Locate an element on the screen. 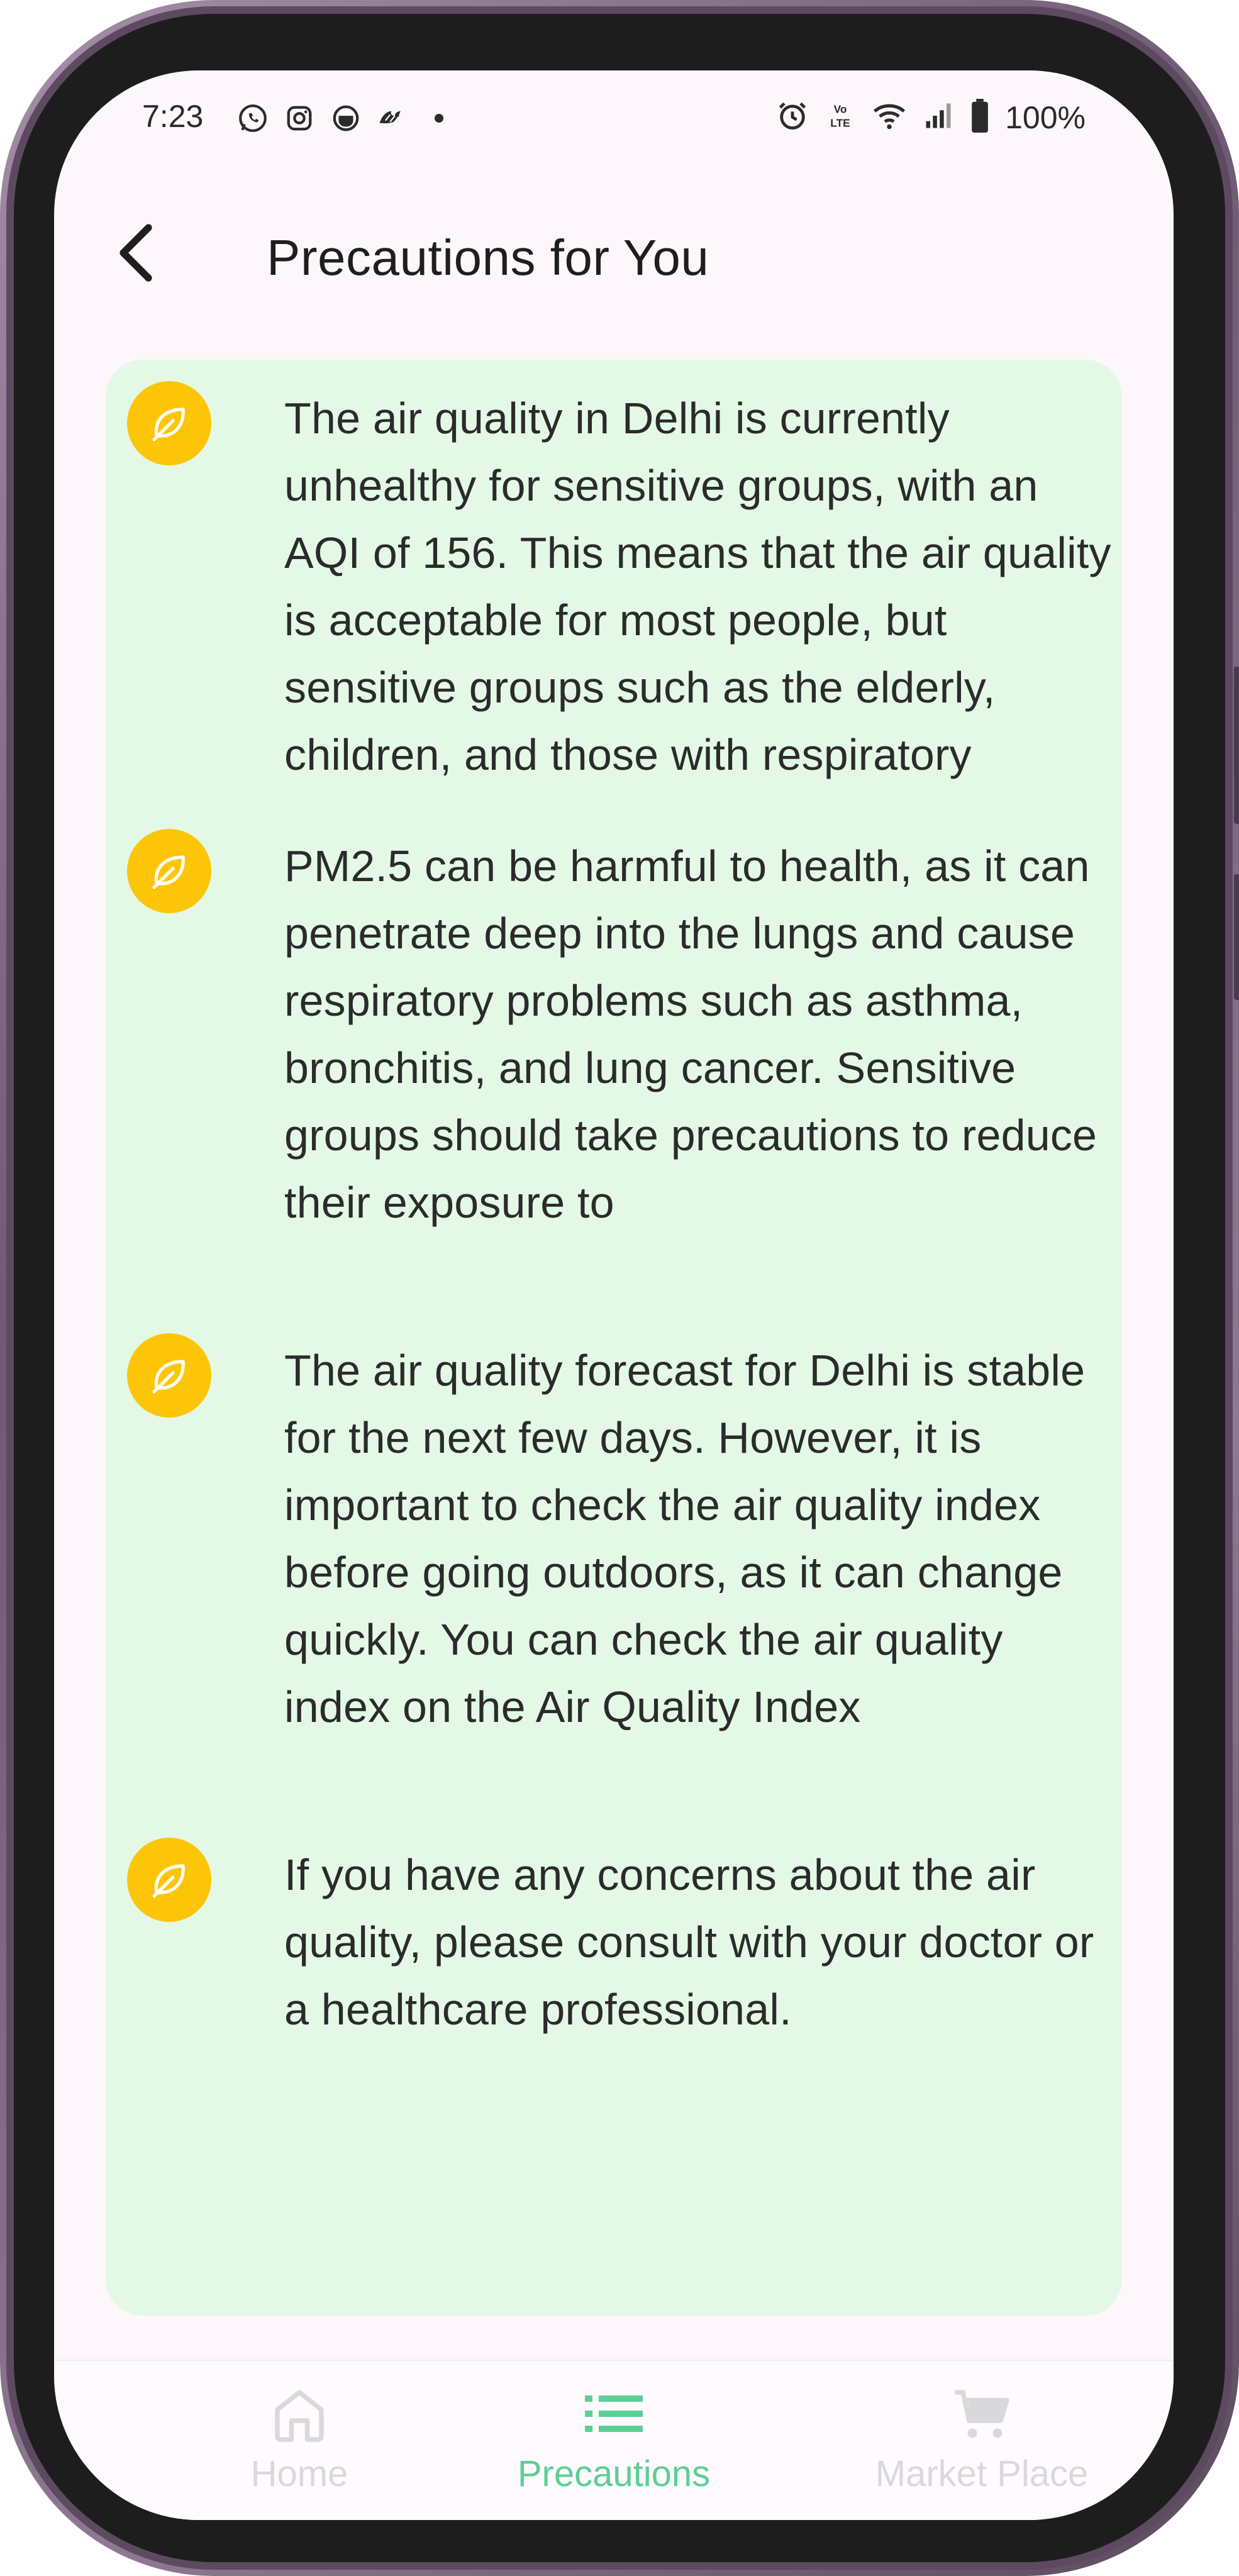 The height and width of the screenshot is (2576, 1239). signal-icon is located at coordinates (938, 117).